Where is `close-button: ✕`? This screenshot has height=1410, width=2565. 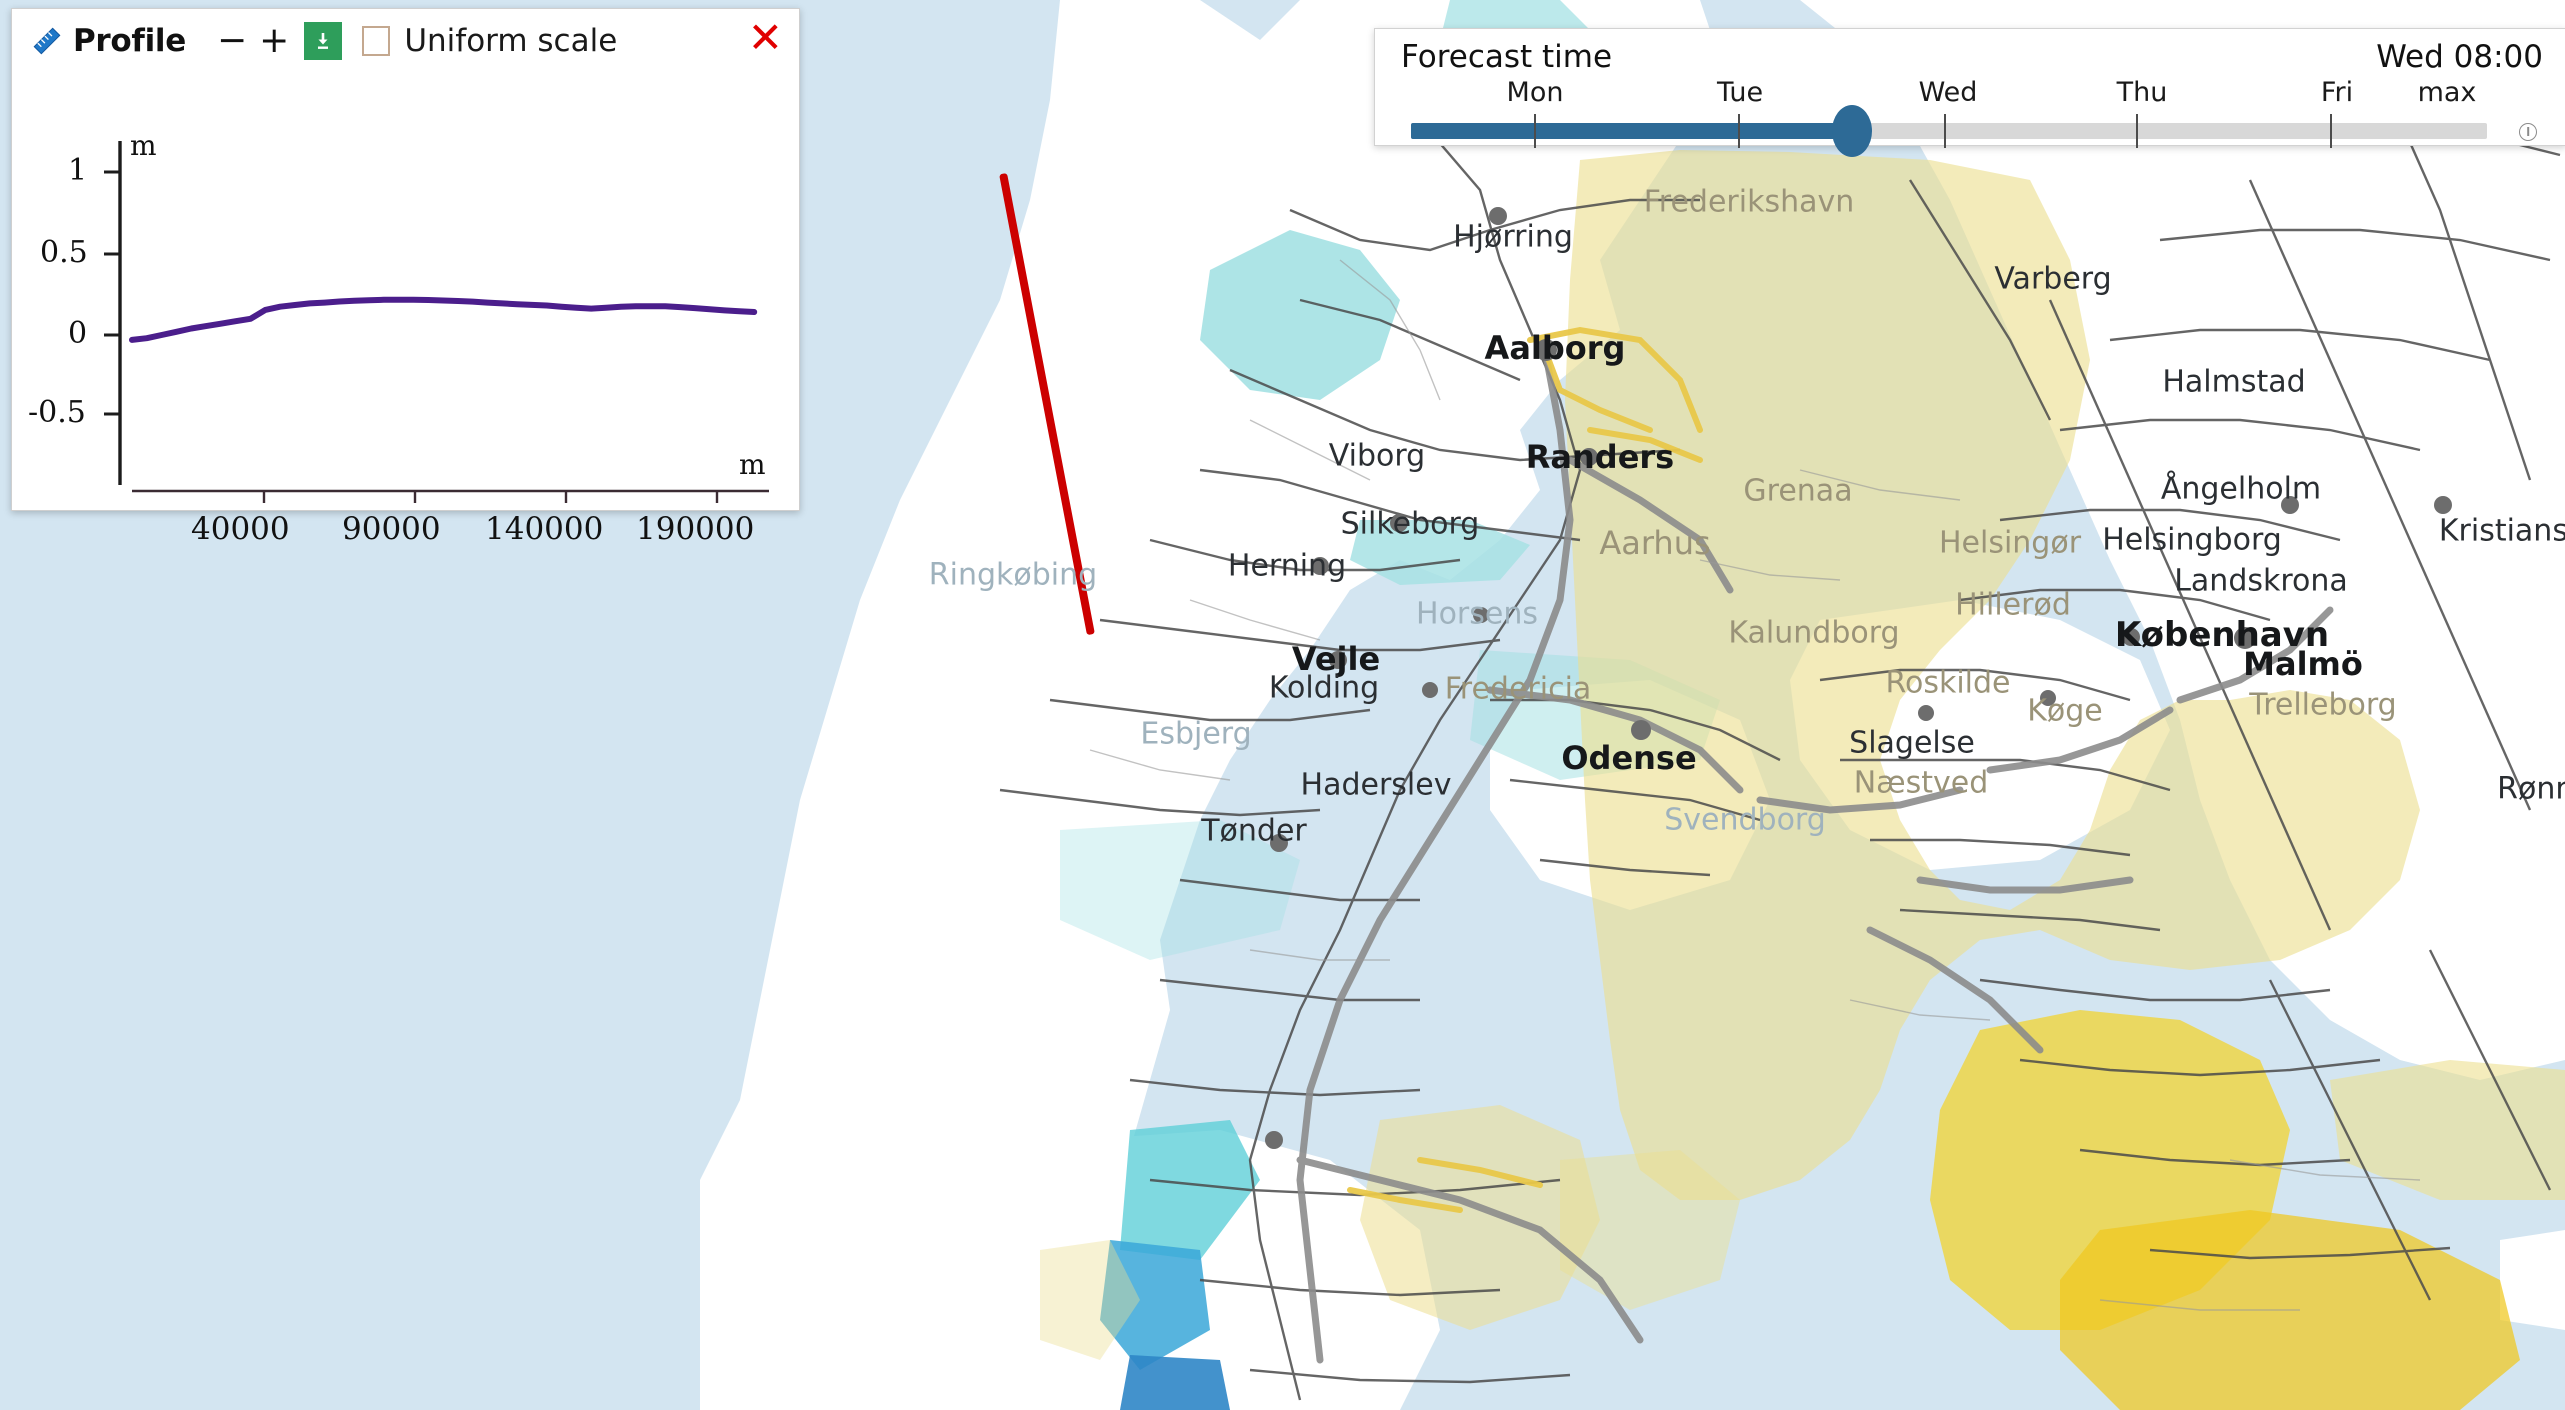
close-button: ✕ is located at coordinates (765, 38).